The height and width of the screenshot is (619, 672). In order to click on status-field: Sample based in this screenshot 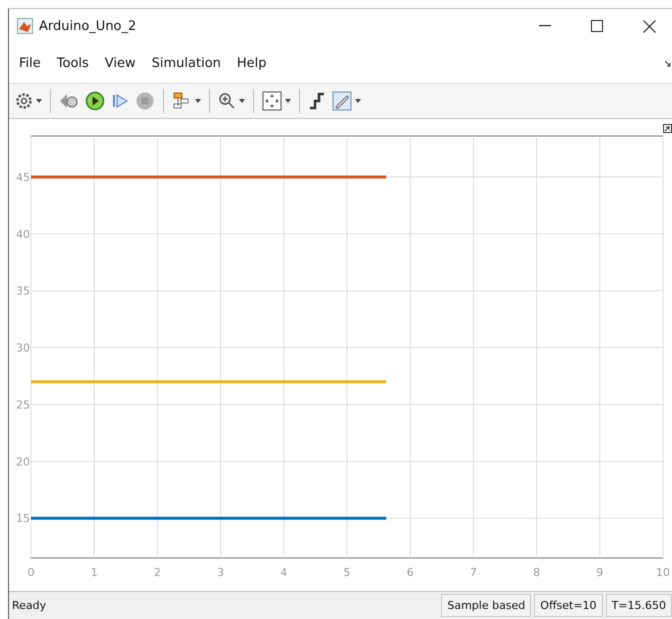, I will do `click(486, 605)`.